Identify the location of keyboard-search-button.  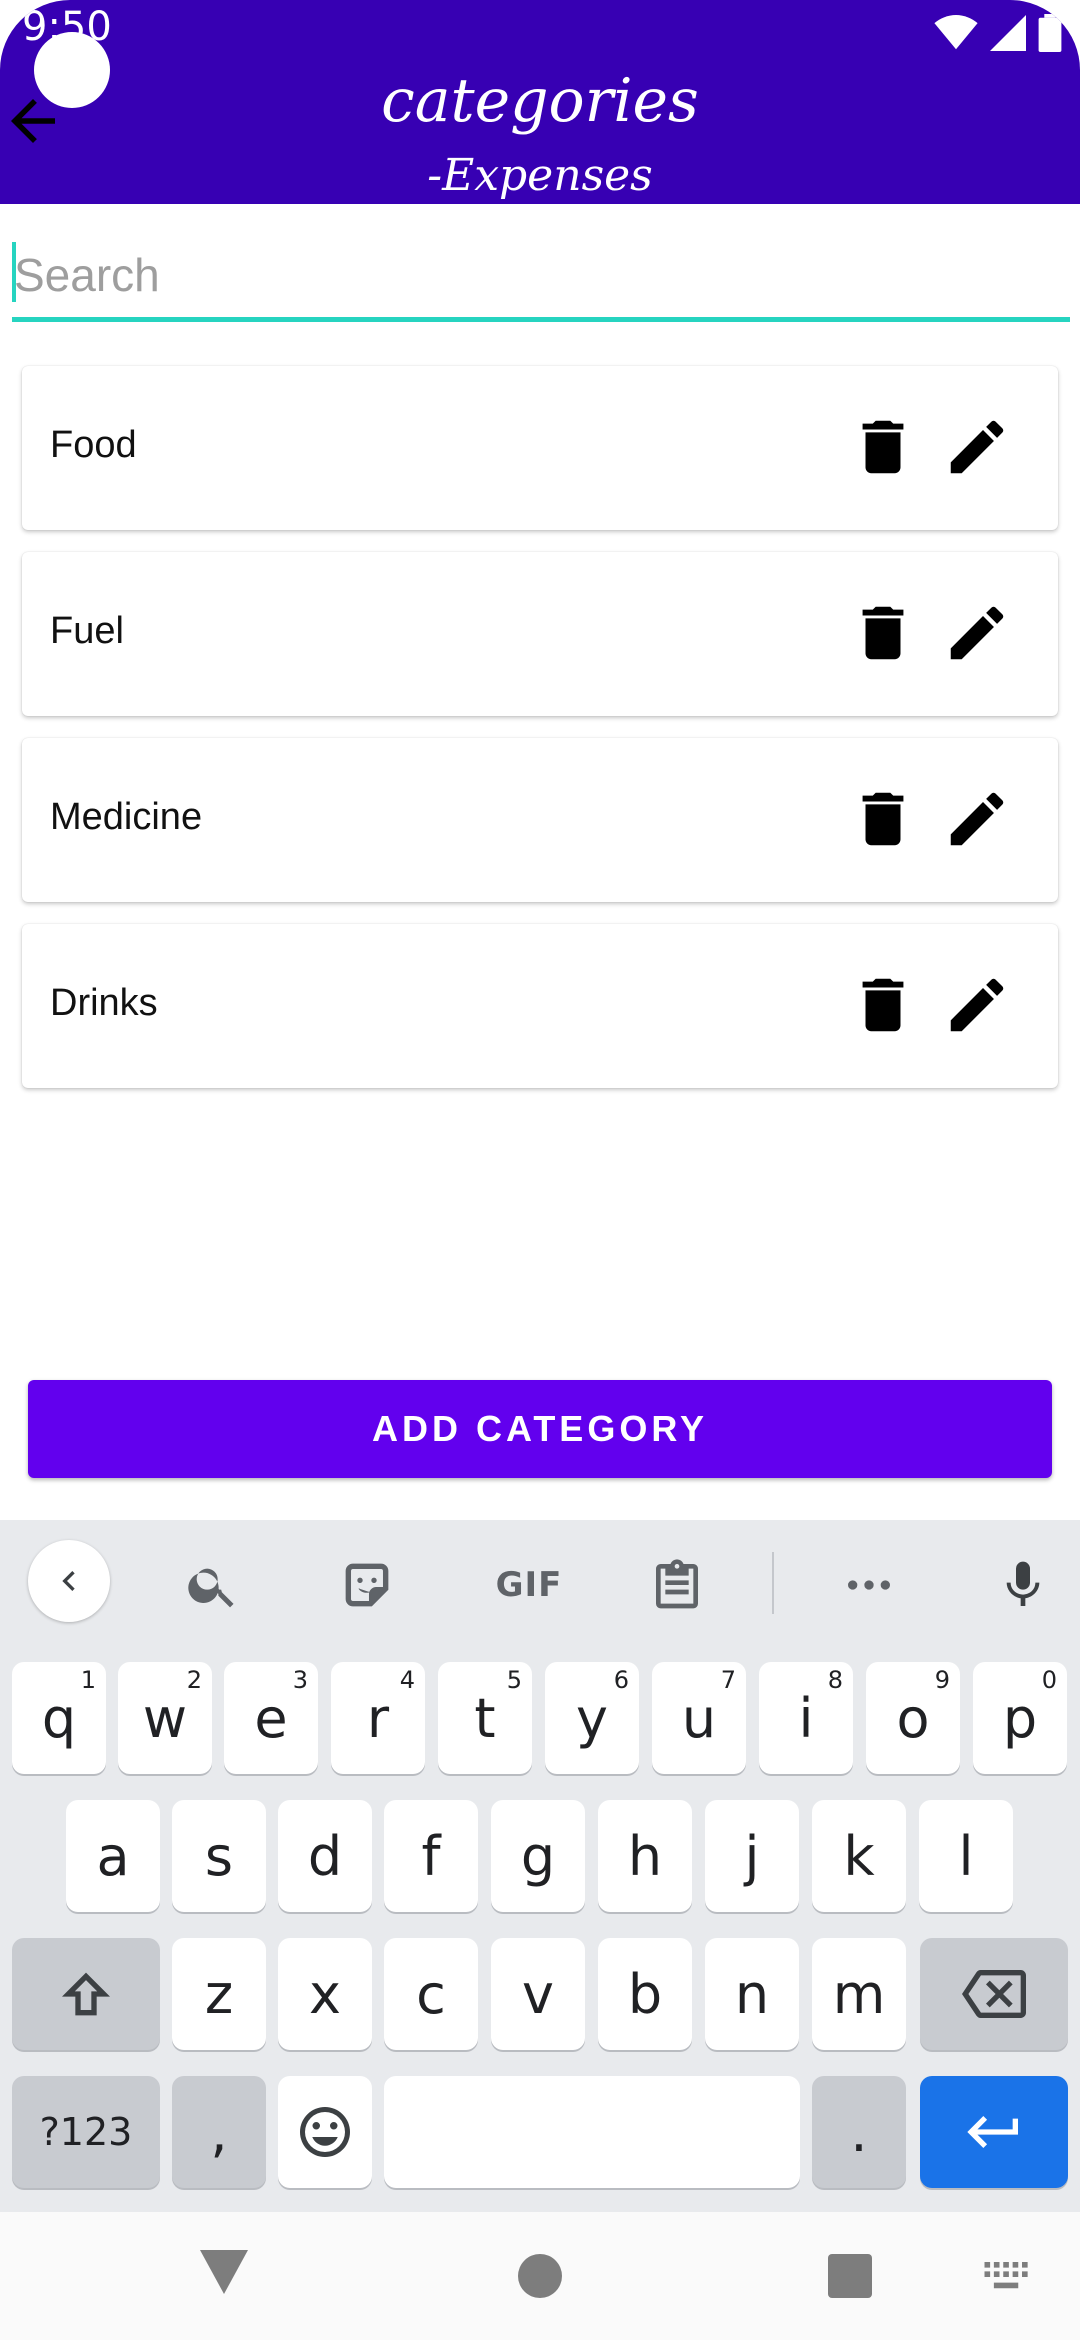
(213, 1585).